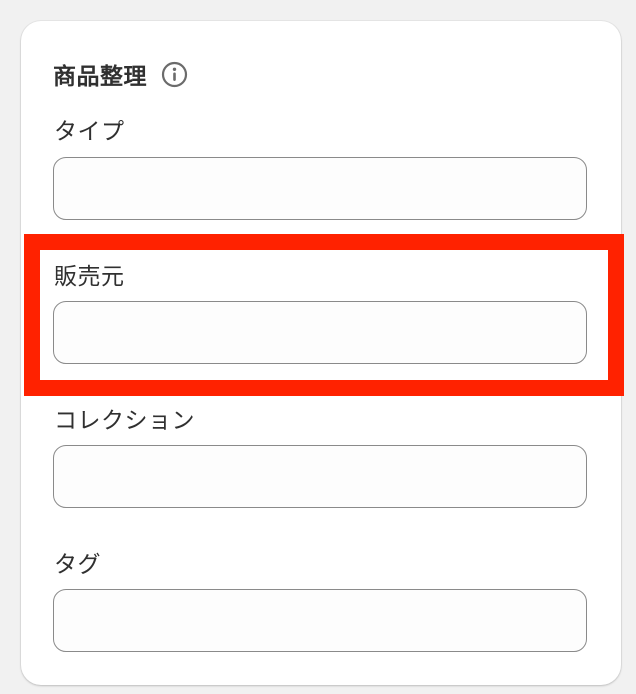 The image size is (636, 694). I want to click on card-title: 商品整理, so click(100, 77).